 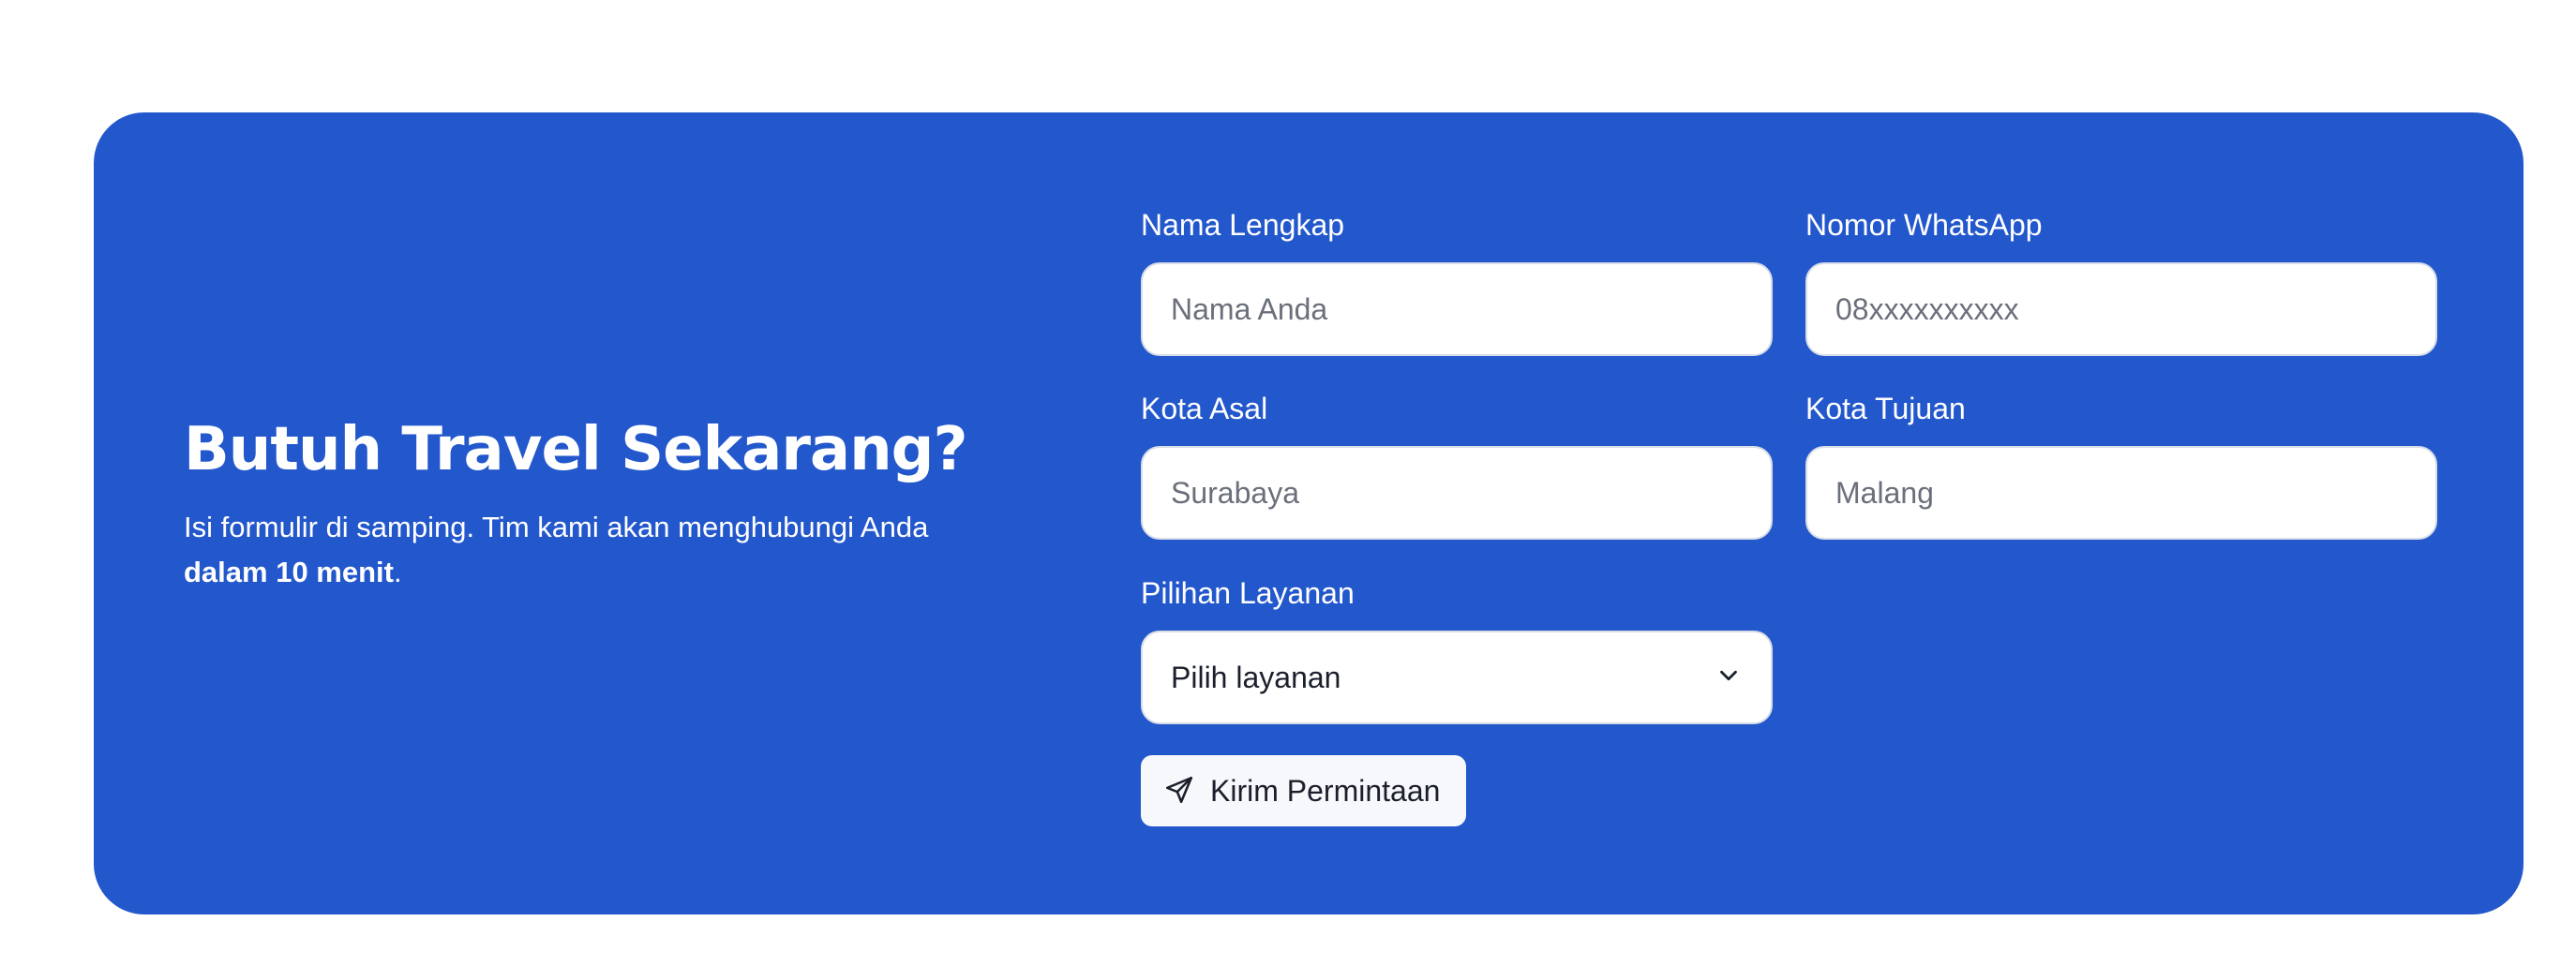 I want to click on name-label: Nama Lengkap, so click(x=1243, y=225).